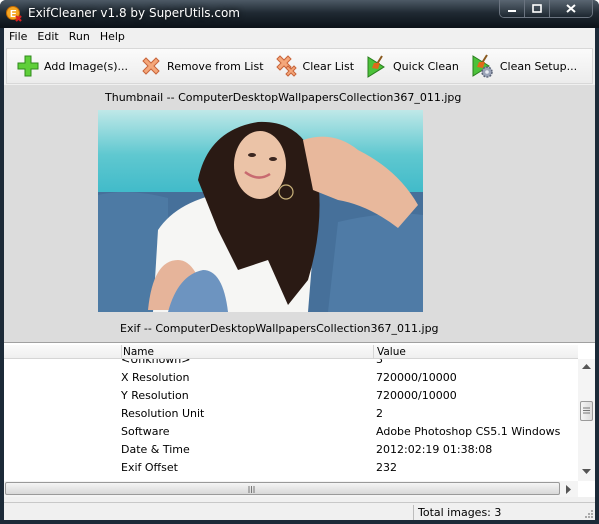 The height and width of the screenshot is (524, 599). I want to click on exif-table-header: Name Value, so click(291, 352).